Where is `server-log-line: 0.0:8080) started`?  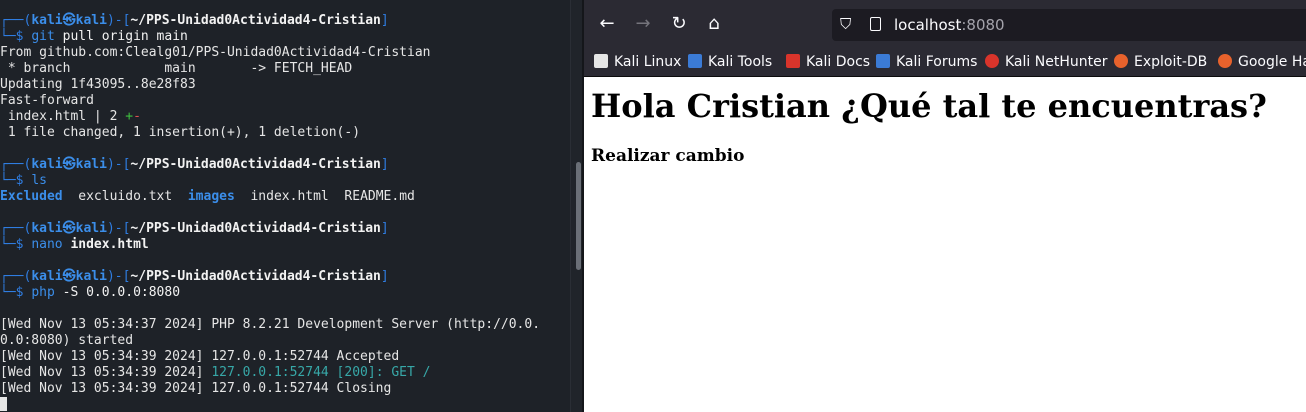
server-log-line: 0.0:8080) started is located at coordinates (67, 340).